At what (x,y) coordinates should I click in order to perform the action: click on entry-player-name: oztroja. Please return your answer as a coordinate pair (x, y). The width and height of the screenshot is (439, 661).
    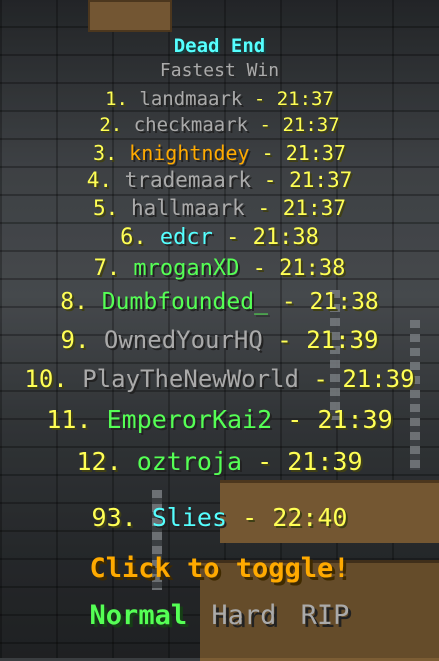
    Looking at the image, I should click on (189, 461).